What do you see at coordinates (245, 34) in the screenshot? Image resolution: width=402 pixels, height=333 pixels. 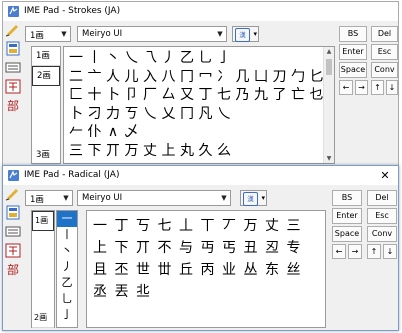 I see `conversion-options-button: 漢 ▾` at bounding box center [245, 34].